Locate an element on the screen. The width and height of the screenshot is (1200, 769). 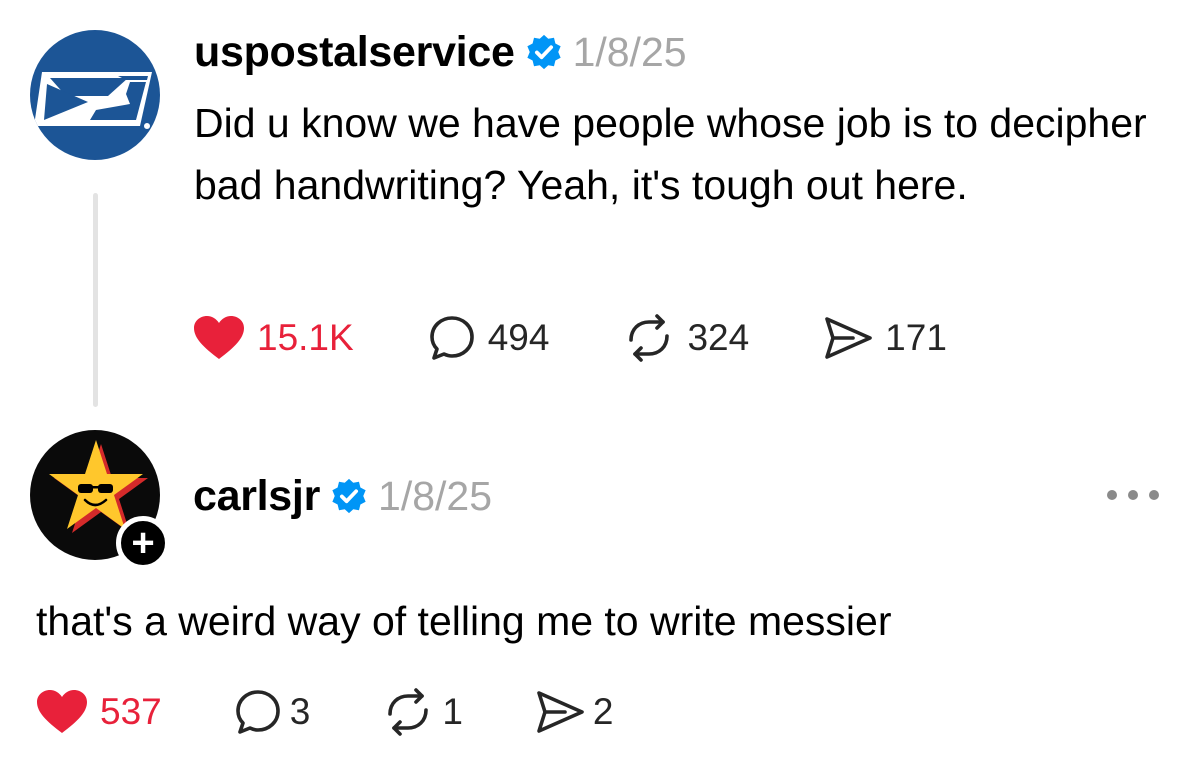
like-button: 15.1K is located at coordinates (273, 338).